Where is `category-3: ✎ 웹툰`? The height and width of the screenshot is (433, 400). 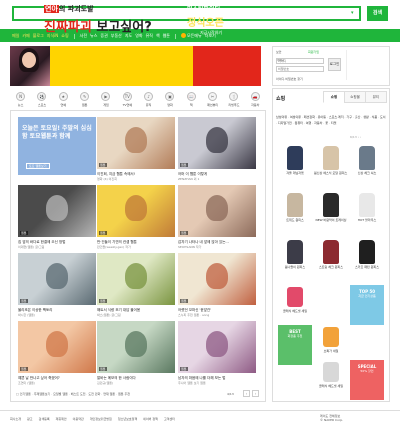
category-3: ✎ 웹툰 is located at coordinates (84, 100).